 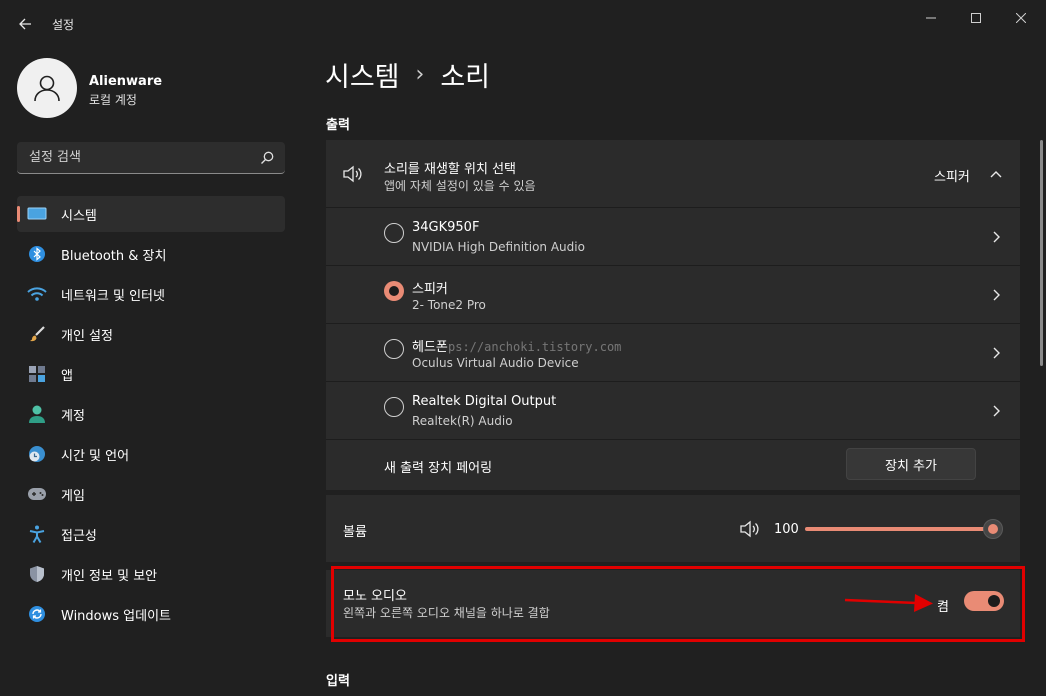 I want to click on scrollbar, so click(x=1041, y=253).